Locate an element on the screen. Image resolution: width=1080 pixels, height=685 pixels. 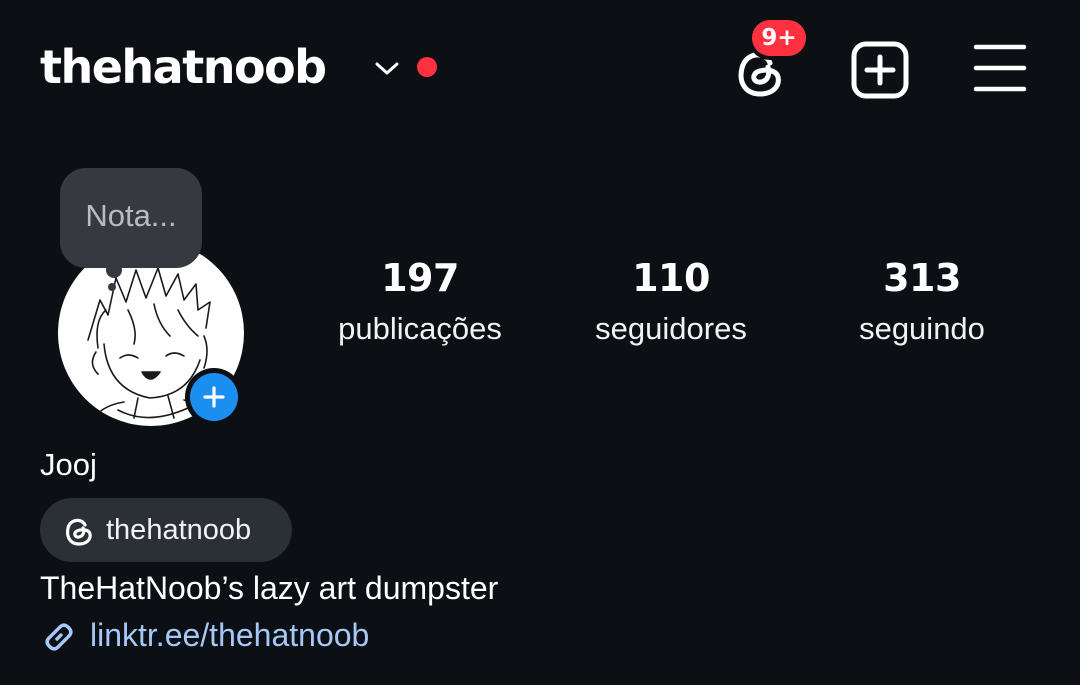
add-story-button is located at coordinates (214, 397).